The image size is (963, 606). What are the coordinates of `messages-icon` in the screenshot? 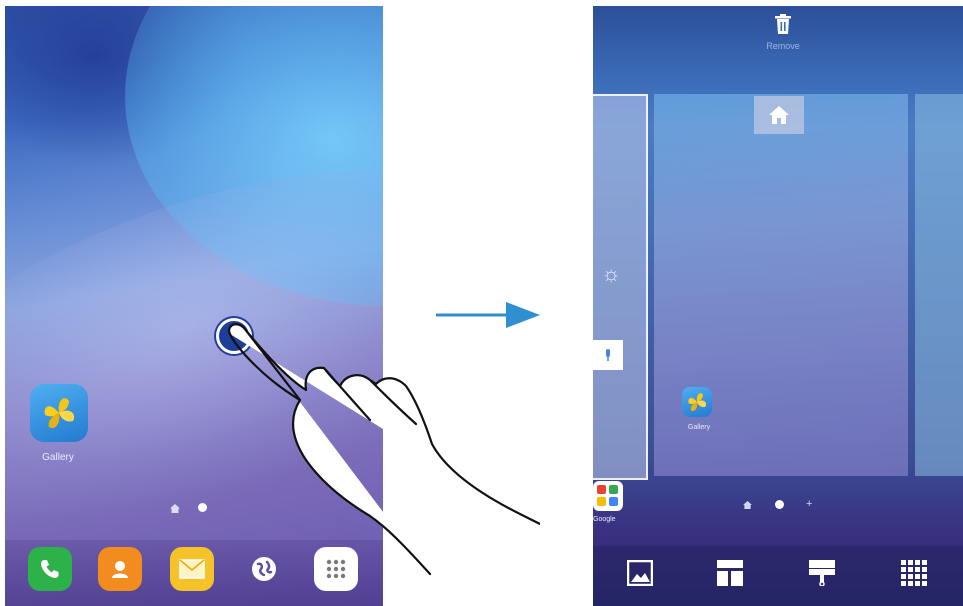 It's located at (192, 569).